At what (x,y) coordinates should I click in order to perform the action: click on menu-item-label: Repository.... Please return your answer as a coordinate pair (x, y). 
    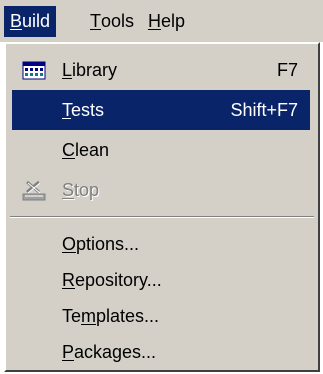
    Looking at the image, I should click on (177, 280).